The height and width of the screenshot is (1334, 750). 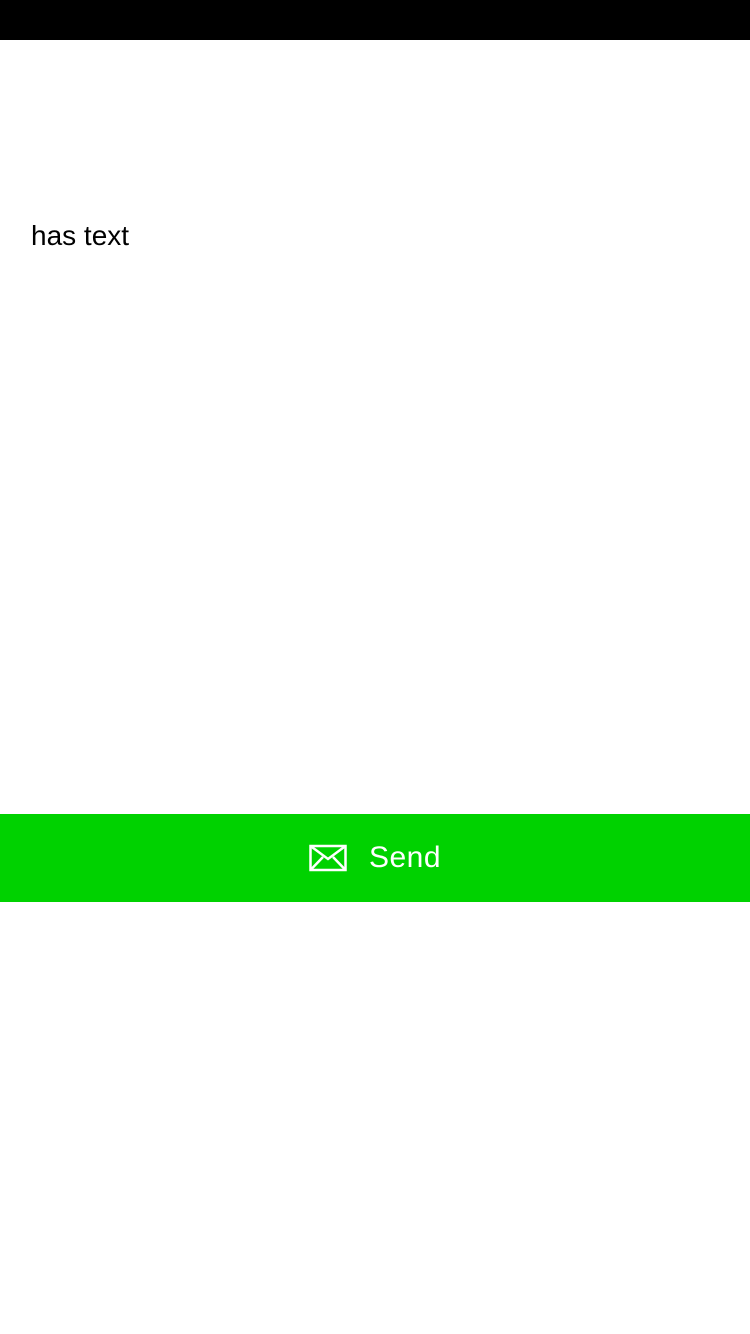 What do you see at coordinates (328, 858) in the screenshot?
I see `envelope-icon` at bounding box center [328, 858].